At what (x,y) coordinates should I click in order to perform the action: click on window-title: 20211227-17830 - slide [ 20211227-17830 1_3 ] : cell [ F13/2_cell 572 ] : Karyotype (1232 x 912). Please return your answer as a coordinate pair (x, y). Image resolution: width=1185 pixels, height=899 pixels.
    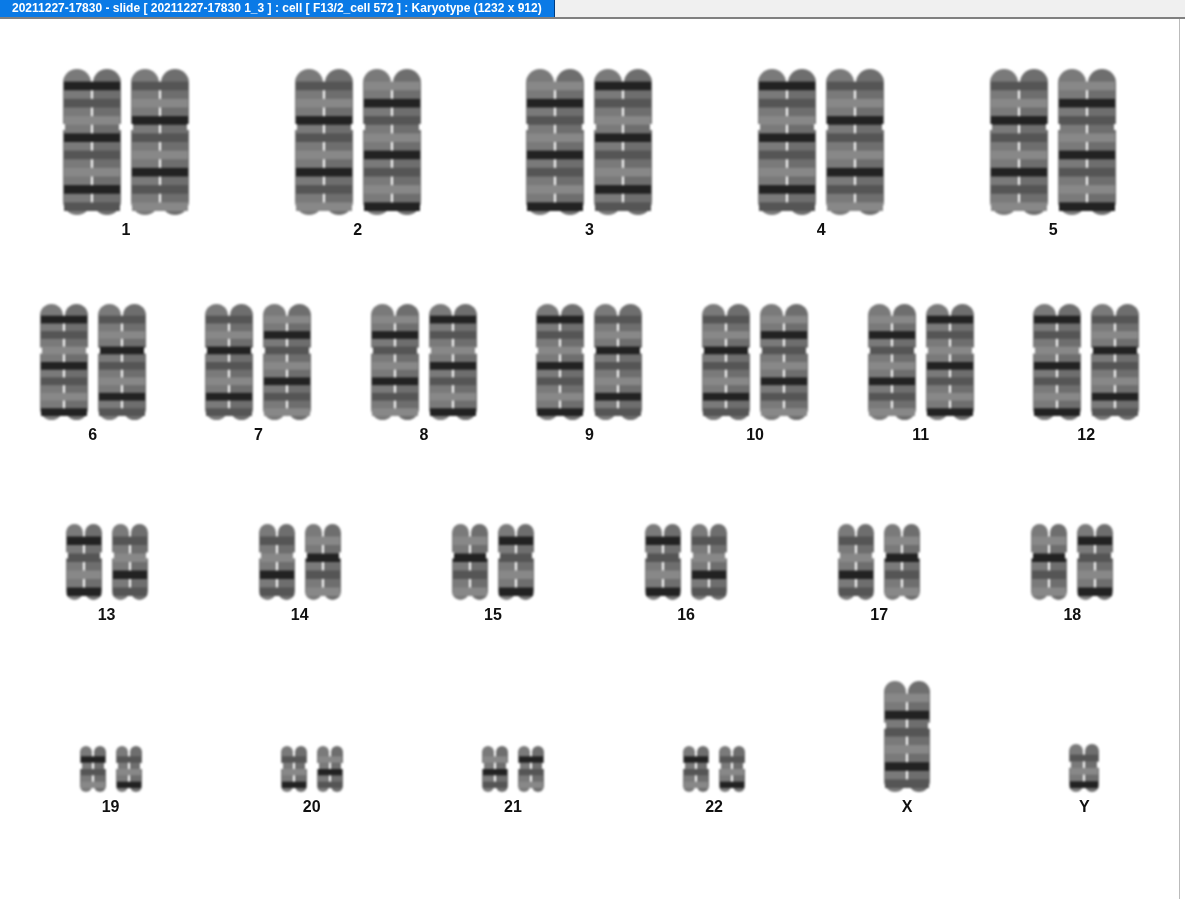
    Looking at the image, I should click on (277, 8).